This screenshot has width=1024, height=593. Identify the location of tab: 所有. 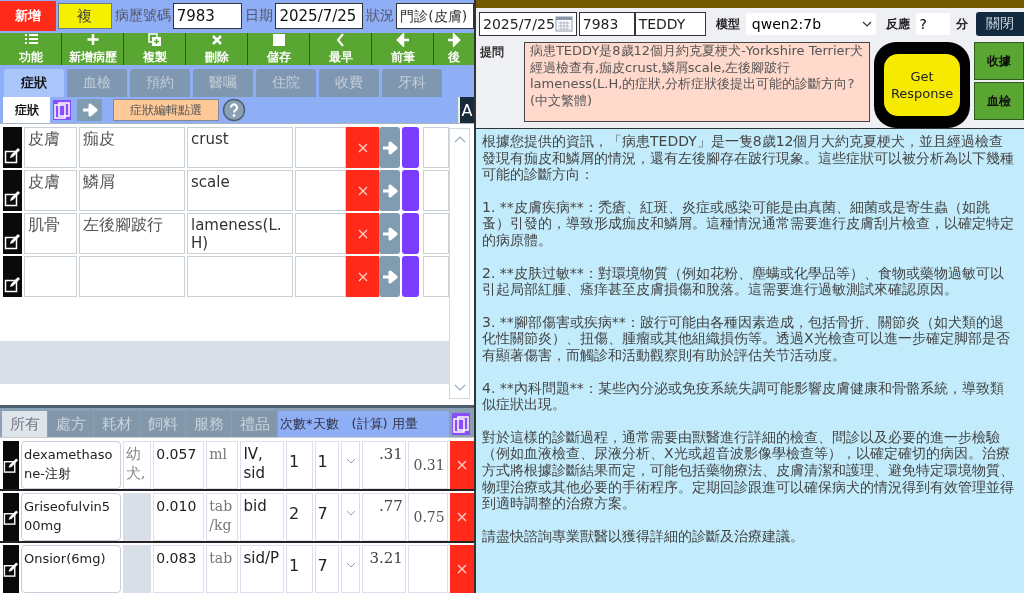
(24, 424).